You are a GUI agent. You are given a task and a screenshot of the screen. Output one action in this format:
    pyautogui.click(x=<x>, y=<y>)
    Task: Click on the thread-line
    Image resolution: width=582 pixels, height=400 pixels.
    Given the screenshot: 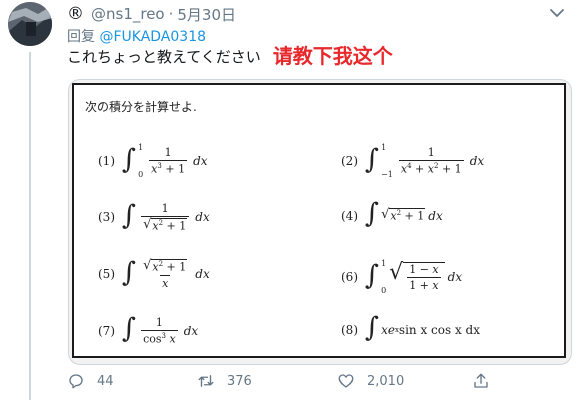 What is the action you would take?
    pyautogui.click(x=30, y=226)
    